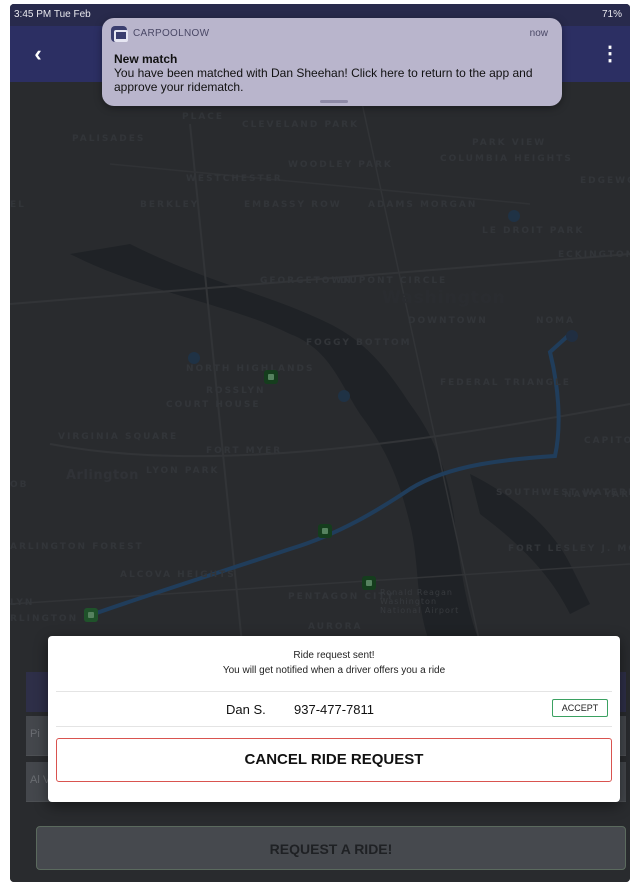  What do you see at coordinates (119, 34) in the screenshot?
I see `car-icon` at bounding box center [119, 34].